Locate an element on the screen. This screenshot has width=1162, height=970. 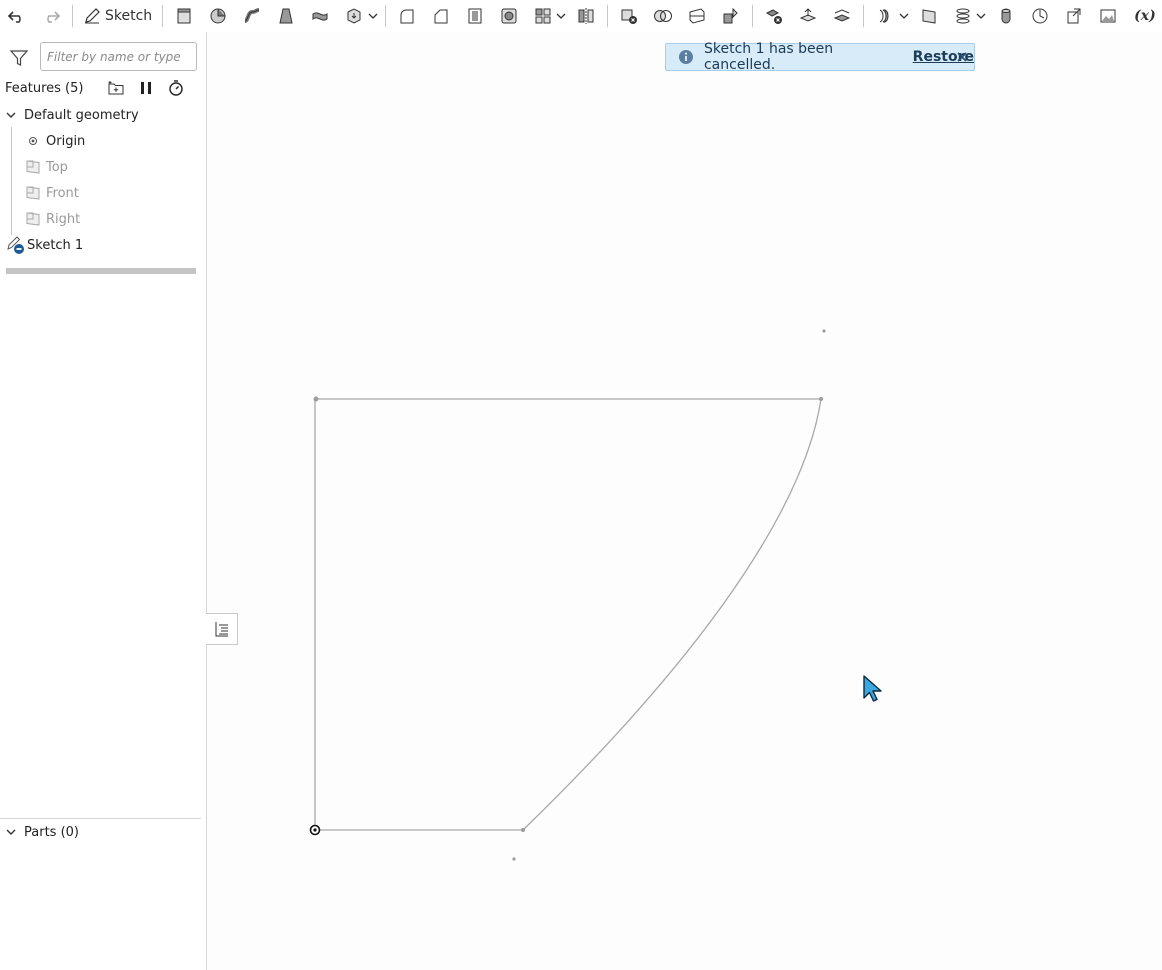
offset-surface-dropdown is located at coordinates (903, 16).